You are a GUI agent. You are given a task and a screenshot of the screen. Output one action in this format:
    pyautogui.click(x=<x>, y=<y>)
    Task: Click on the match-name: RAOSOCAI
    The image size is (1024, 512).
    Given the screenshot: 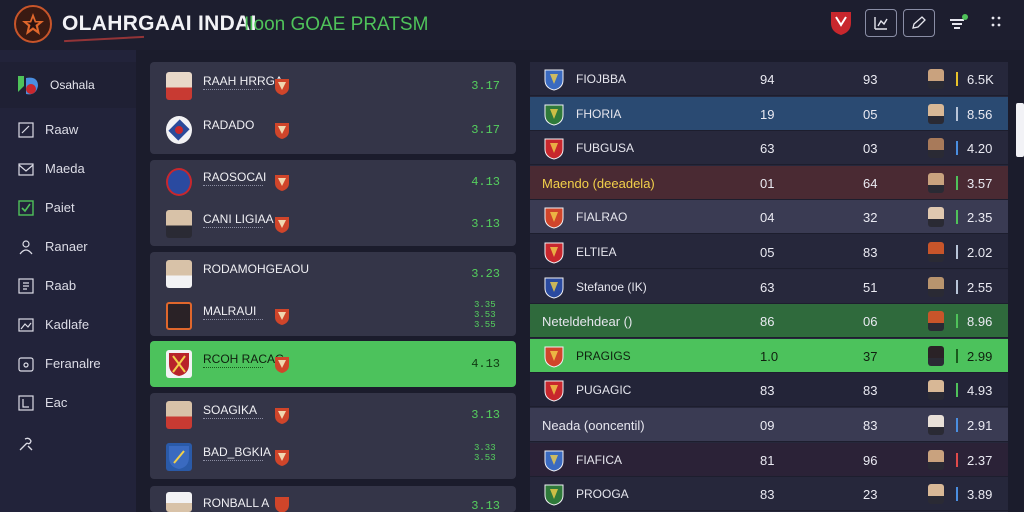 What is the action you would take?
    pyautogui.click(x=235, y=177)
    